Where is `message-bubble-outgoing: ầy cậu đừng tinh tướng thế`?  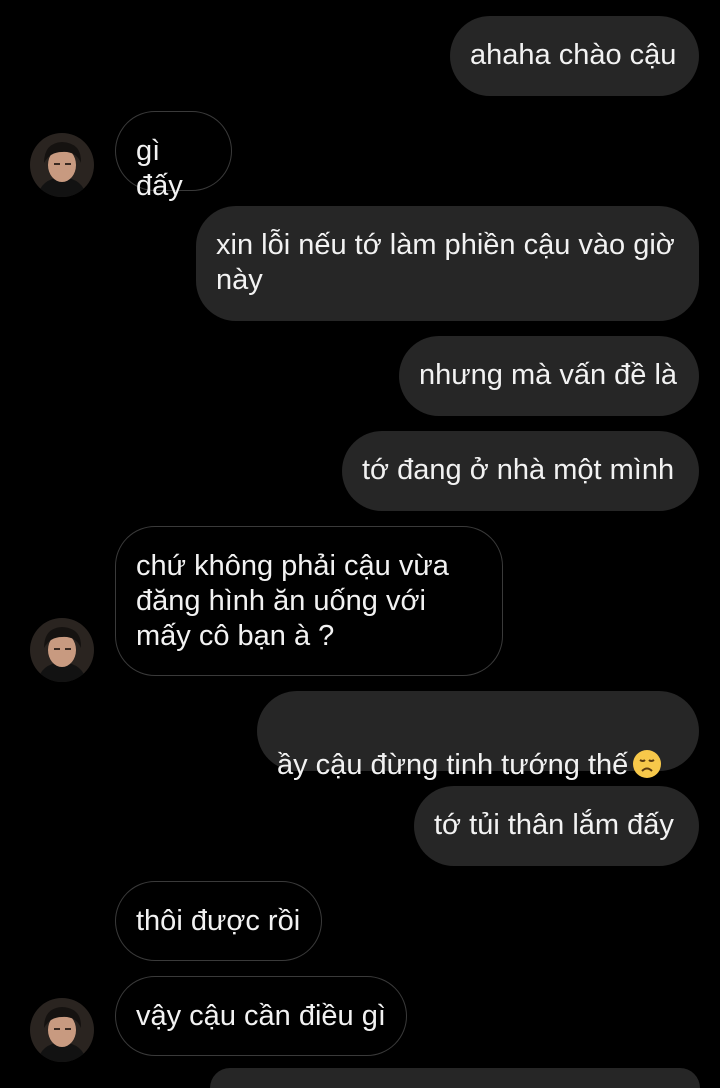 message-bubble-outgoing: ầy cậu đừng tinh tướng thế is located at coordinates (478, 736).